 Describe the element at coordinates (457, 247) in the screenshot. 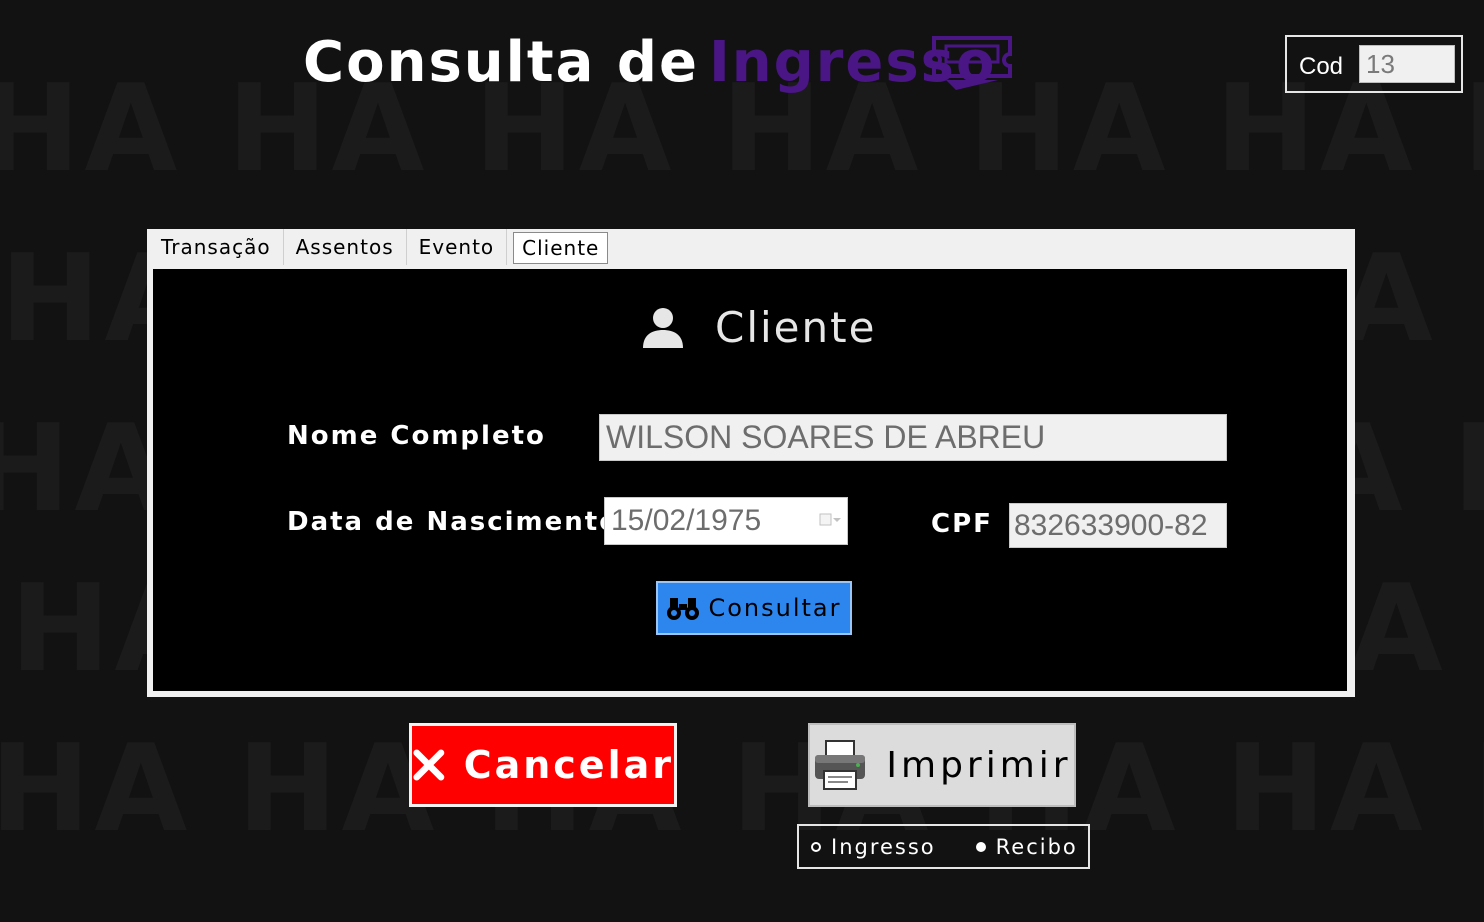

I see `tab-evento: Evento` at that location.